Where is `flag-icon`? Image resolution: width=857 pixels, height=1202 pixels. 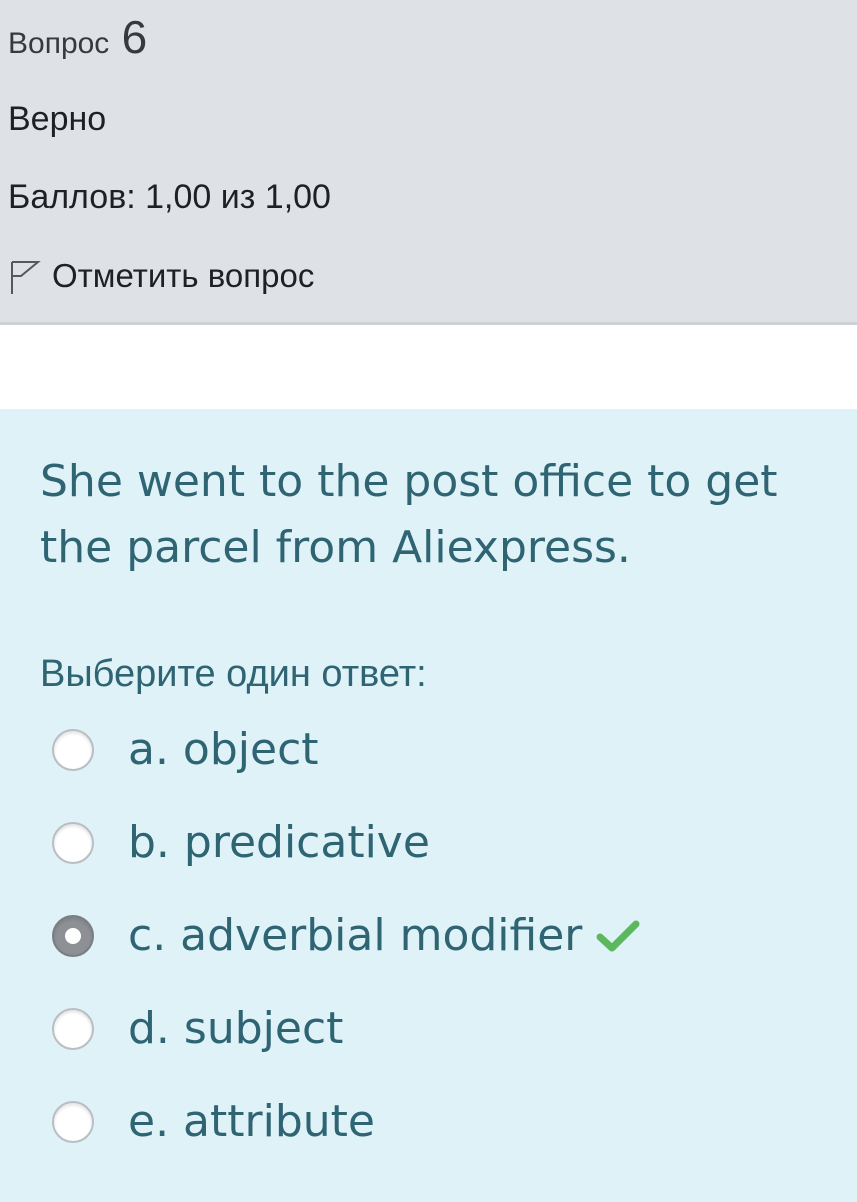 flag-icon is located at coordinates (26, 277).